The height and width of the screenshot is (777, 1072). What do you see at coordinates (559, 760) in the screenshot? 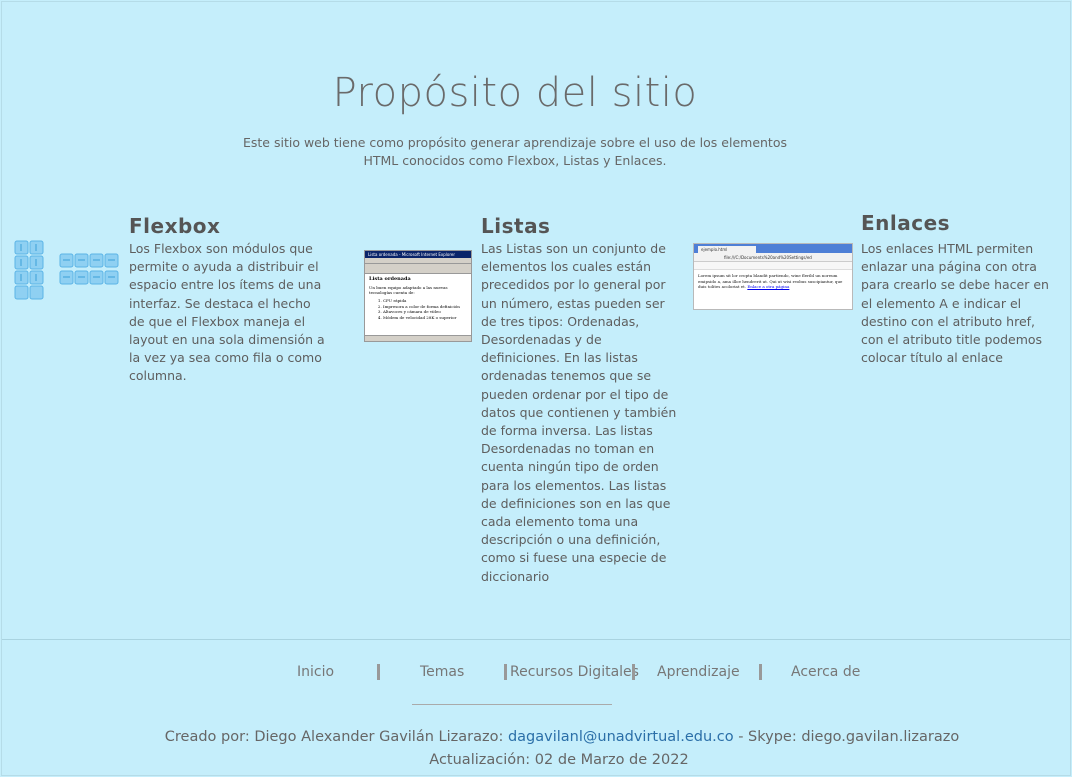
I see `update-date: Actualización: 02 de Marzo de 2022` at bounding box center [559, 760].